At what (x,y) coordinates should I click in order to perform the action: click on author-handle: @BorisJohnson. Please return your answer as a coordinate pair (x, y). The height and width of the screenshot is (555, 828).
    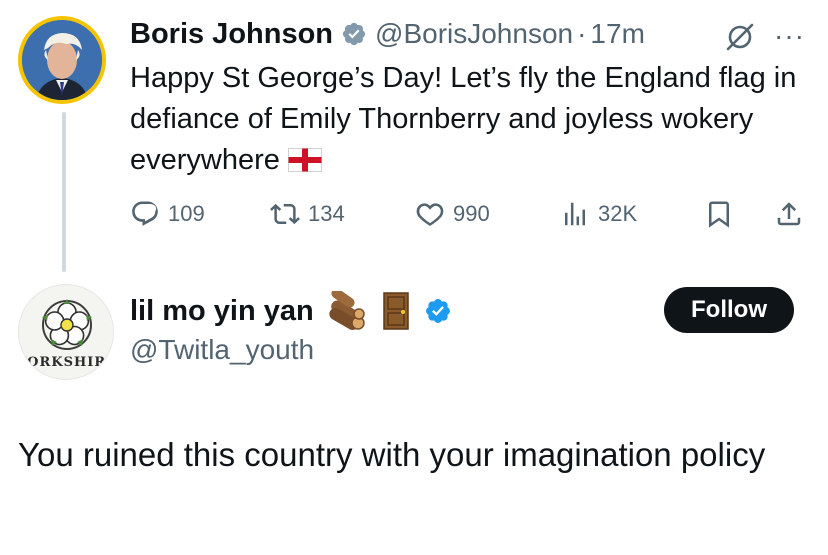
    Looking at the image, I should click on (474, 34).